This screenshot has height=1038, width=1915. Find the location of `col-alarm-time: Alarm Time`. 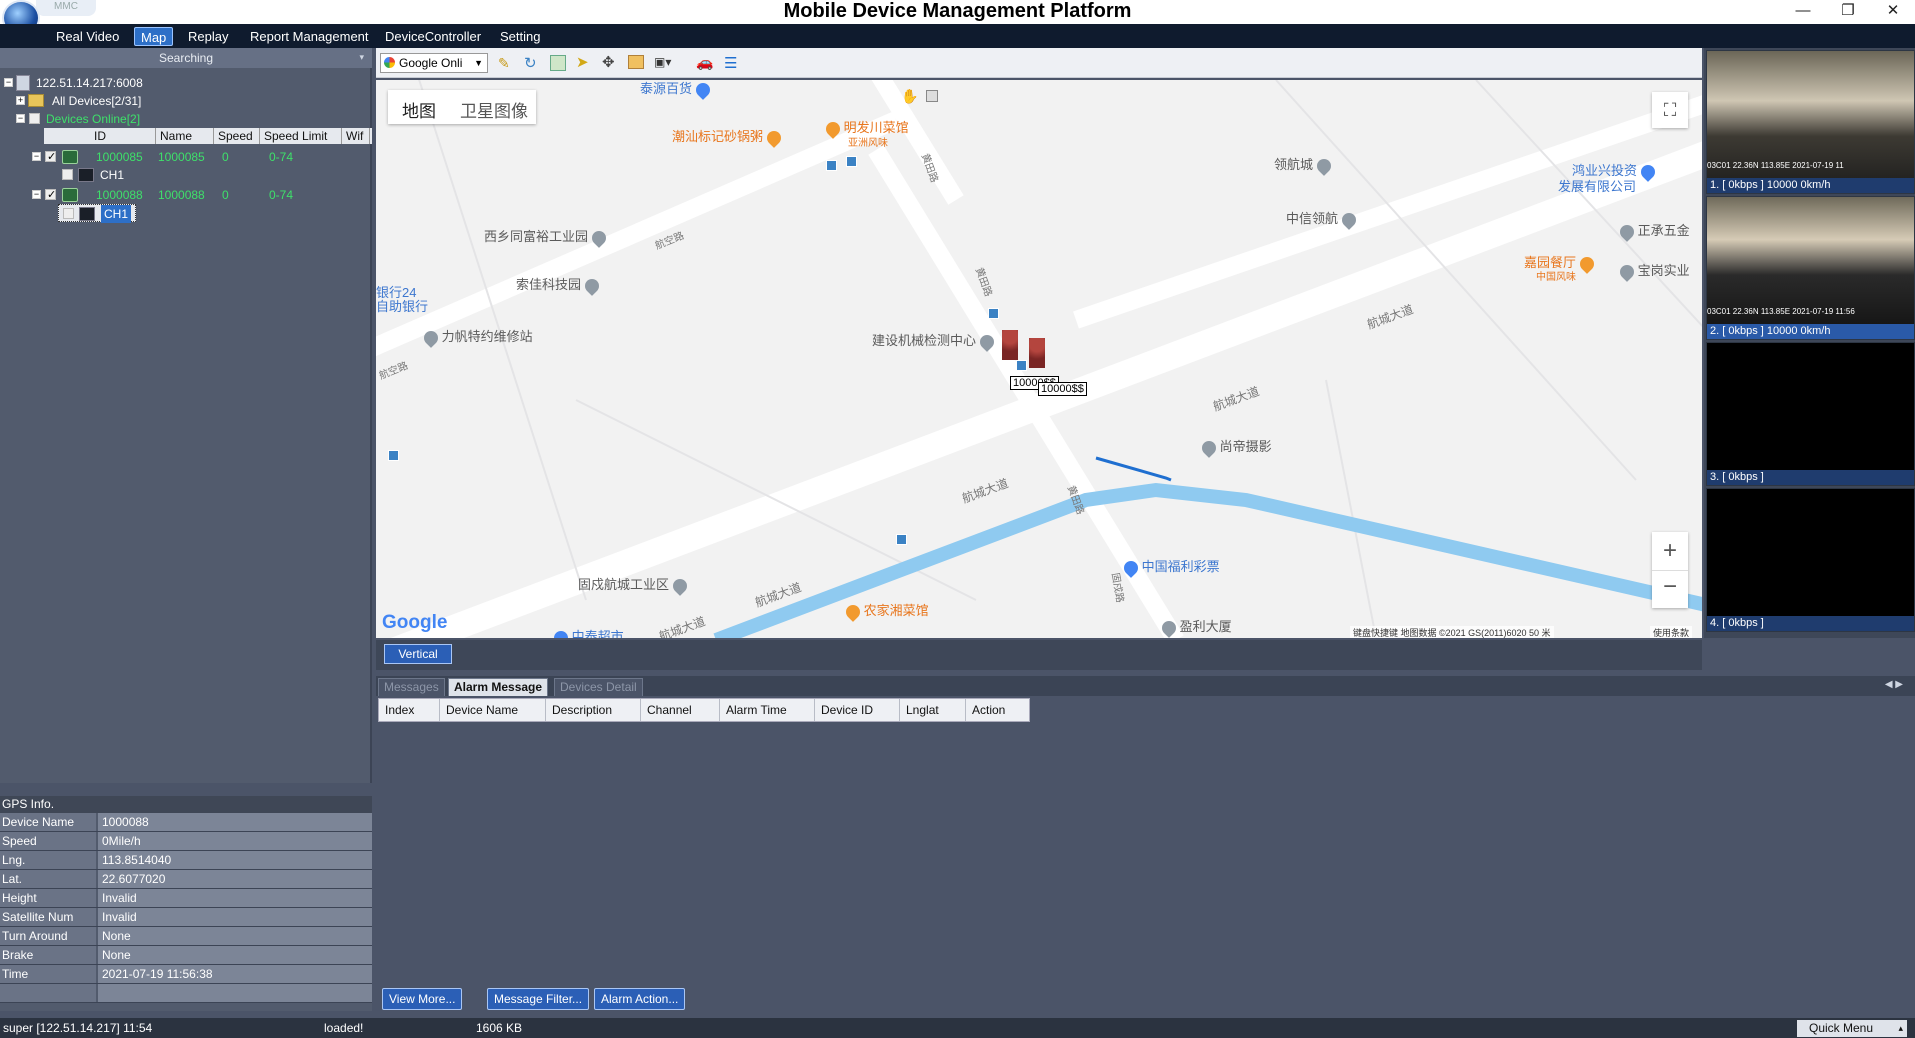

col-alarm-time: Alarm Time is located at coordinates (767, 710).